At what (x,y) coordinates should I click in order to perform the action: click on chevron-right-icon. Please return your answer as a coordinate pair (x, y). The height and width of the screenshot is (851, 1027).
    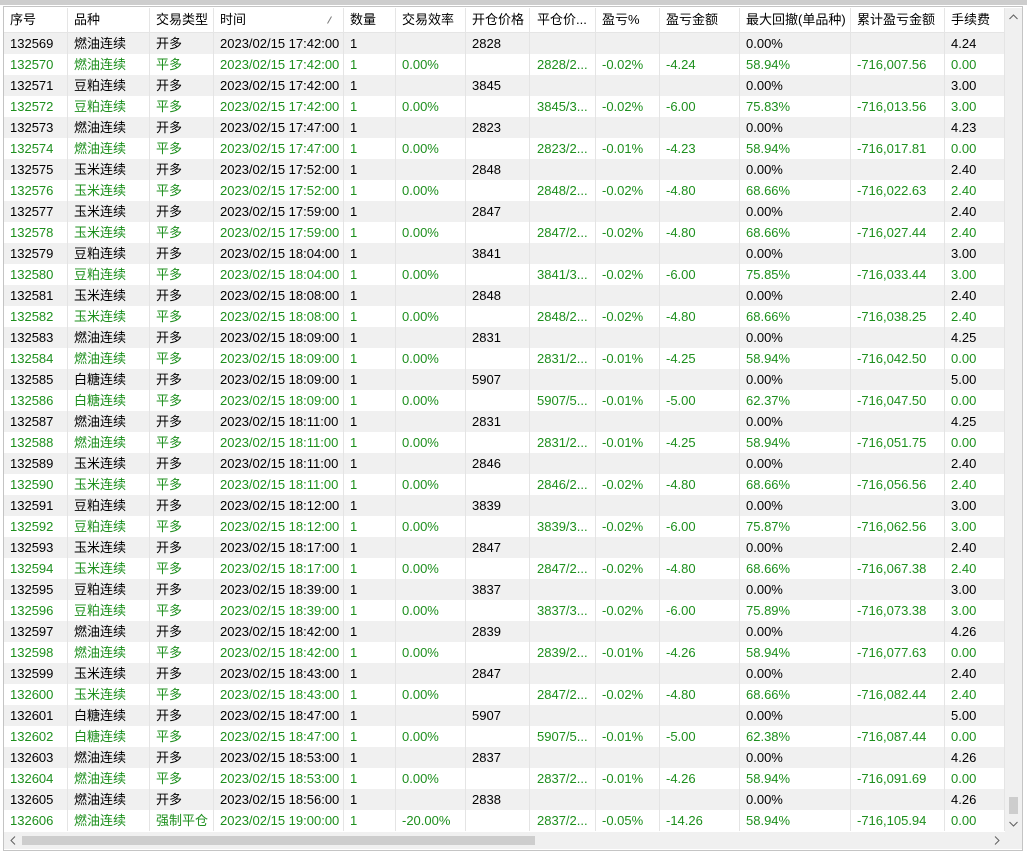
    Looking at the image, I should click on (997, 840).